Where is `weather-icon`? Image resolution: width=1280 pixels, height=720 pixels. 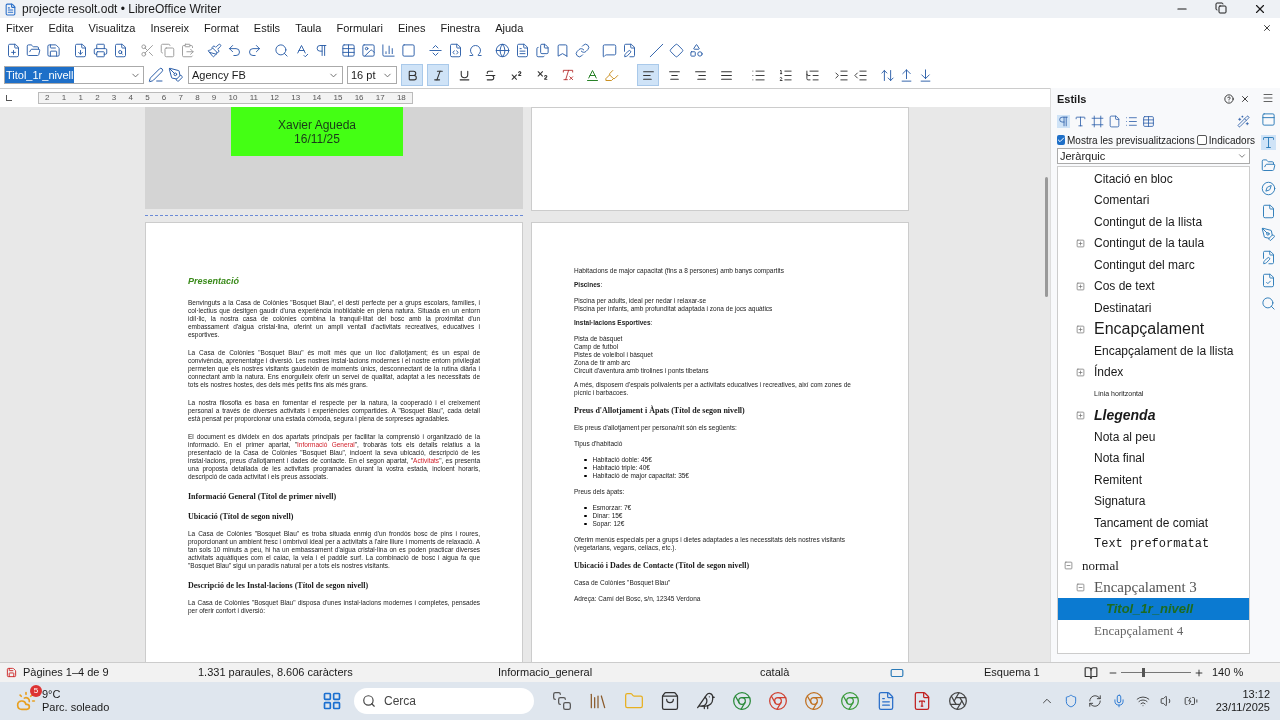
weather-icon is located at coordinates (26, 701).